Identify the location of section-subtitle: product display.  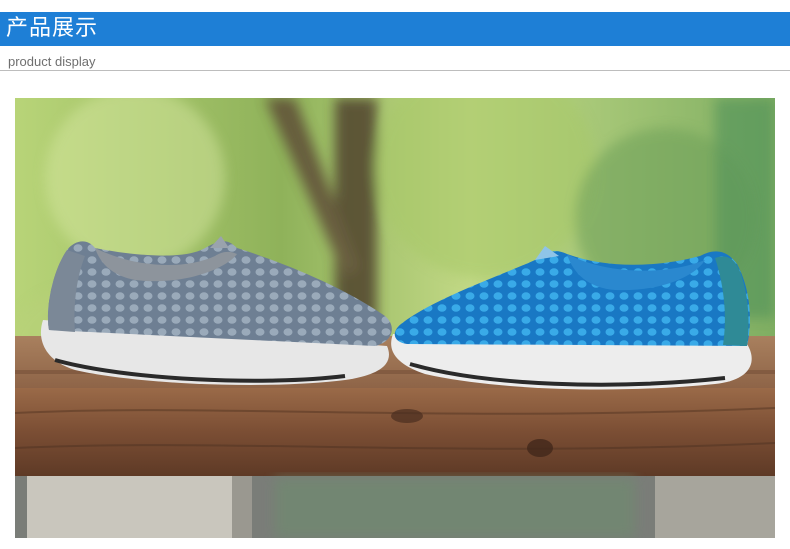
(52, 61).